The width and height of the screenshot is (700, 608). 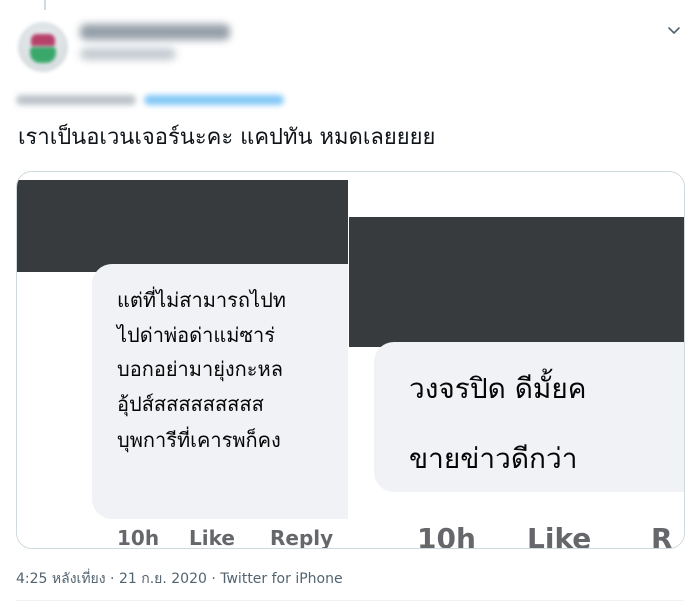 I want to click on avatar-shape-bottom, so click(x=43, y=55).